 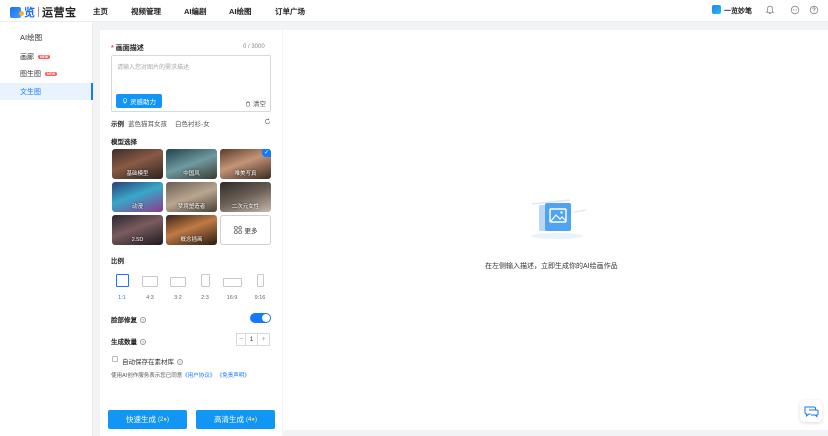 I want to click on description-input: 请输入您对图片的需求描述 灵感助力 清空, so click(x=191, y=83).